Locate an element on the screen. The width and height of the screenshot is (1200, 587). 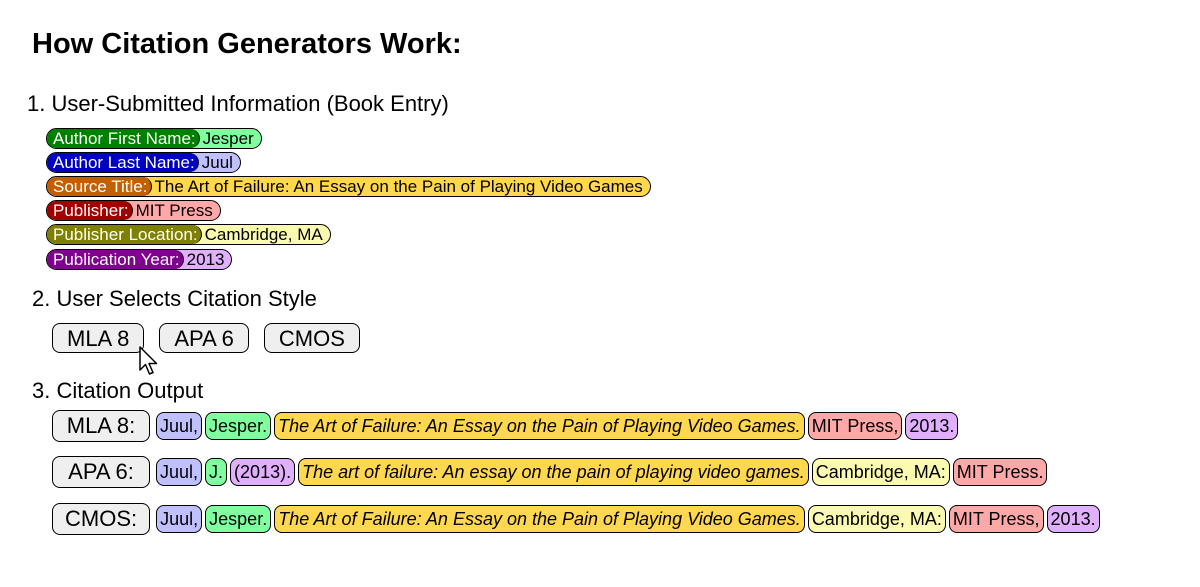
field-pill: Publication Year: 2013 is located at coordinates (139, 259).